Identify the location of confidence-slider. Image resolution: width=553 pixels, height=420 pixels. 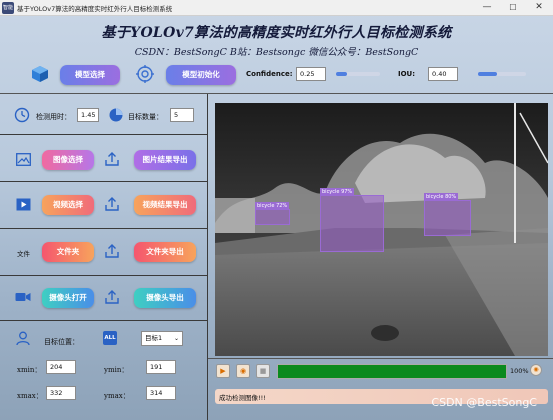
(358, 74).